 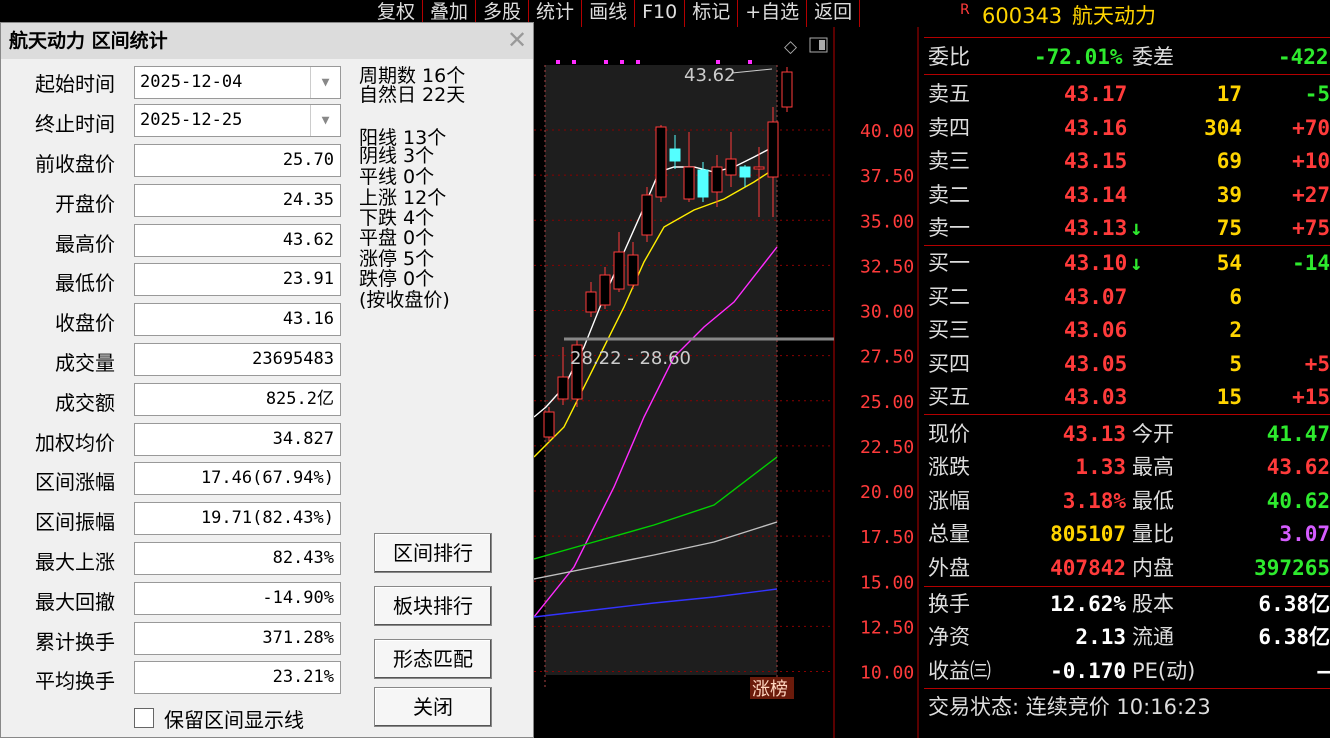 What do you see at coordinates (1235, 363) in the screenshot?
I see `level-volume: 5` at bounding box center [1235, 363].